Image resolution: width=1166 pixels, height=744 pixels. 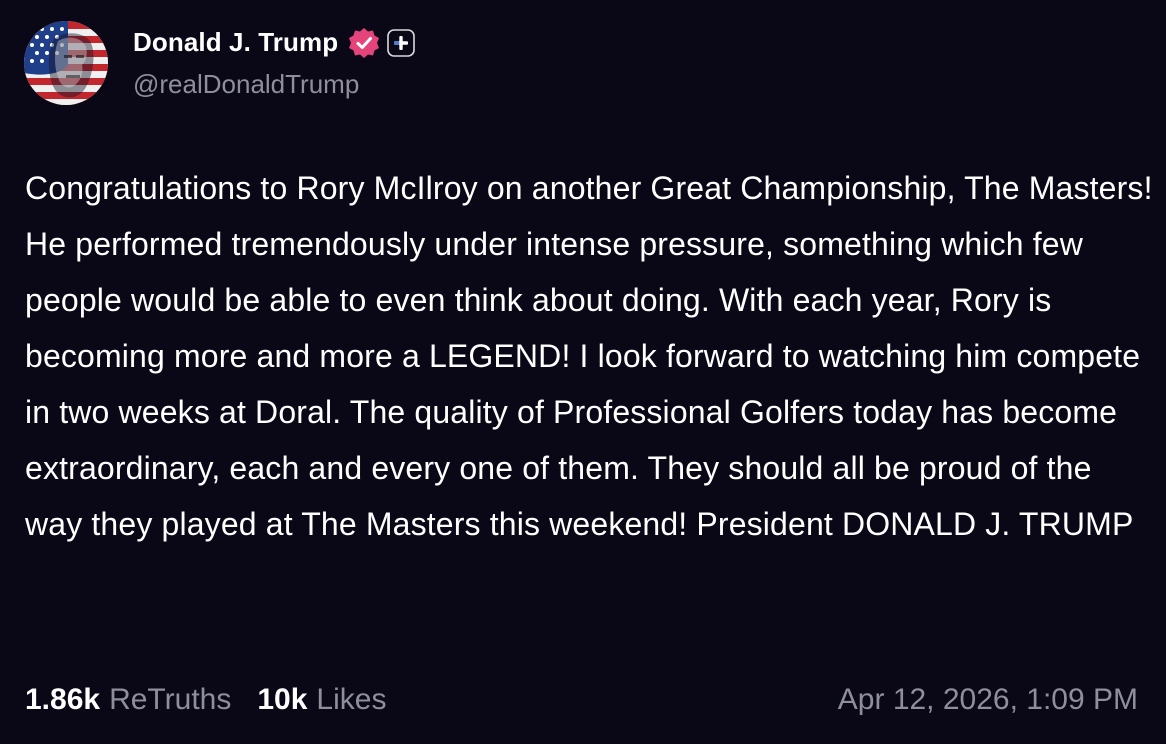 What do you see at coordinates (351, 699) in the screenshot?
I see `likes-label: Likes` at bounding box center [351, 699].